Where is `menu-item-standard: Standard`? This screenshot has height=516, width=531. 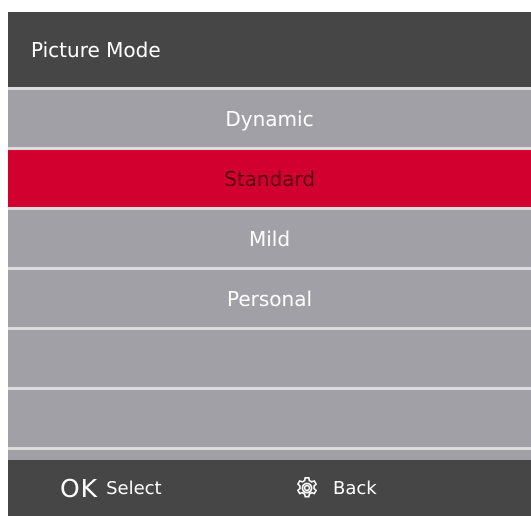 menu-item-standard: Standard is located at coordinates (269, 177).